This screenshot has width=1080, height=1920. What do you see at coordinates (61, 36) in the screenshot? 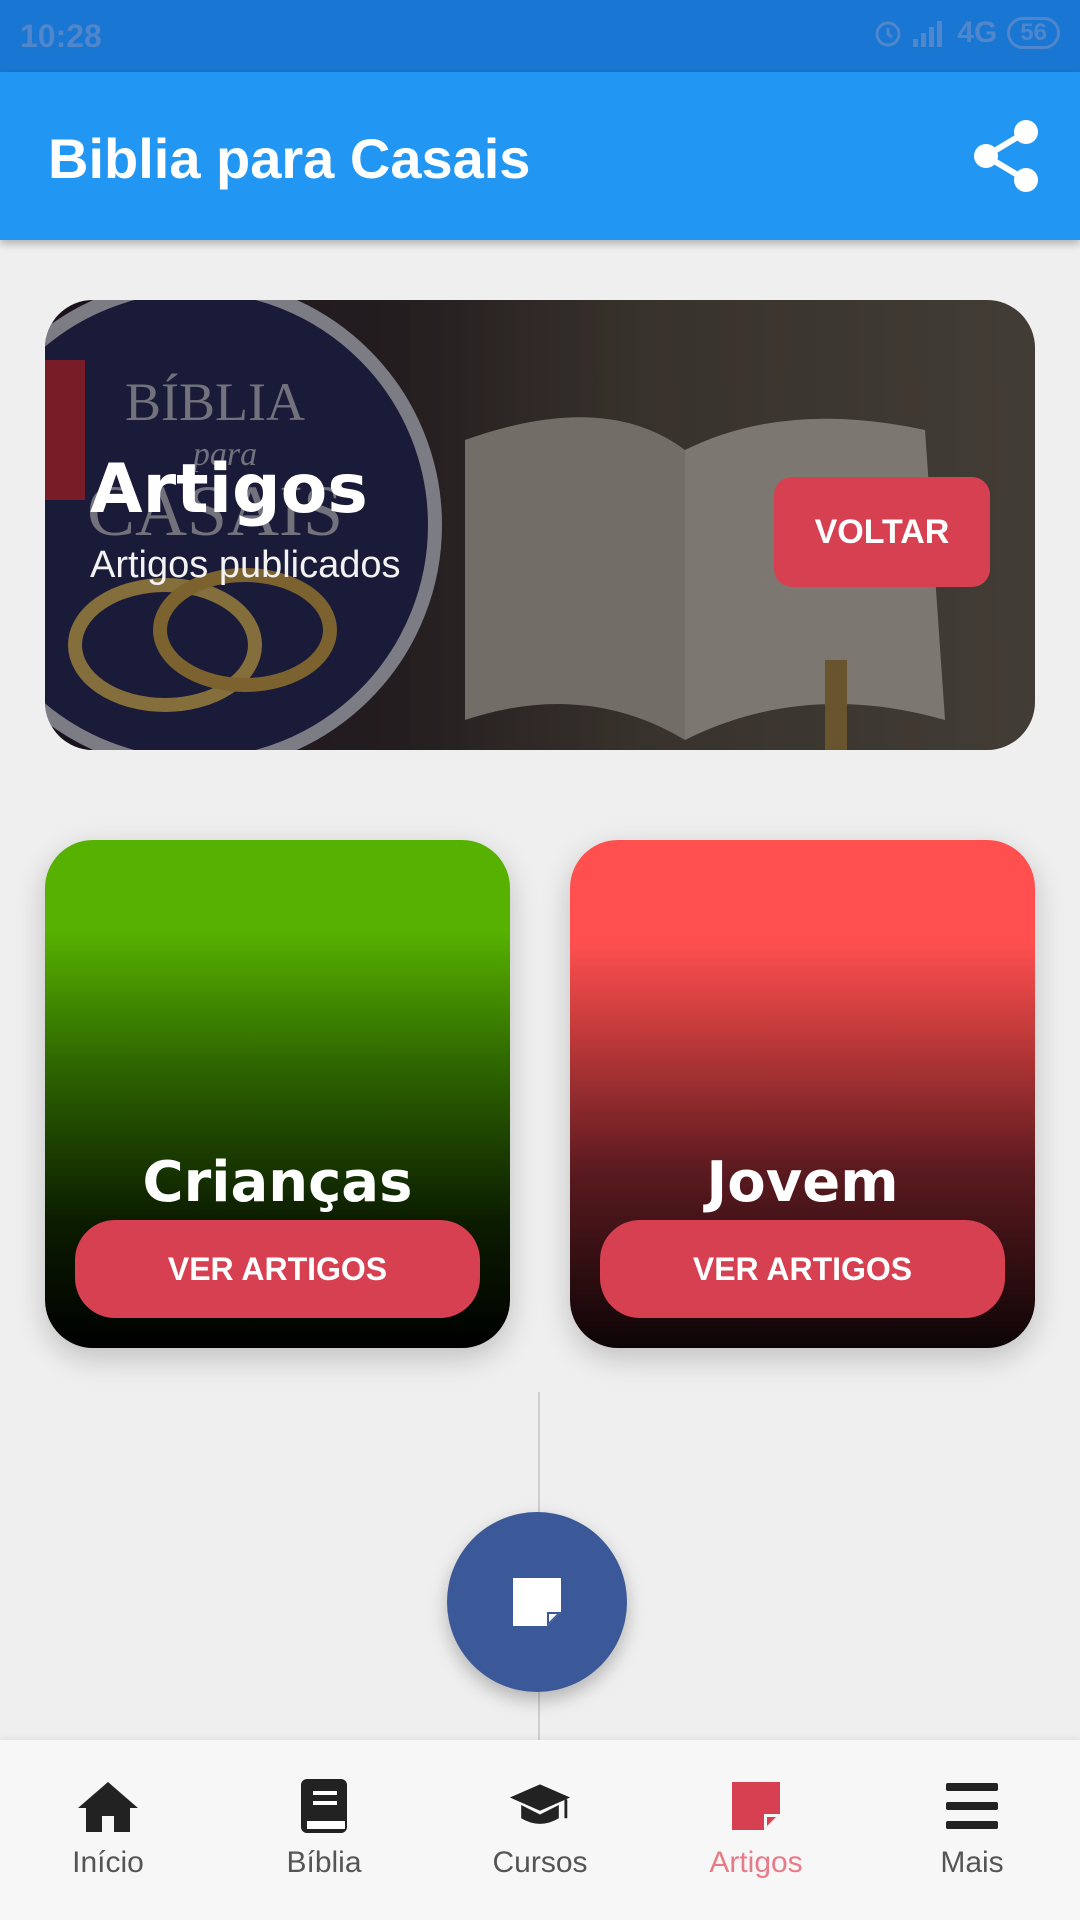
I see `status-time: 10:28` at bounding box center [61, 36].